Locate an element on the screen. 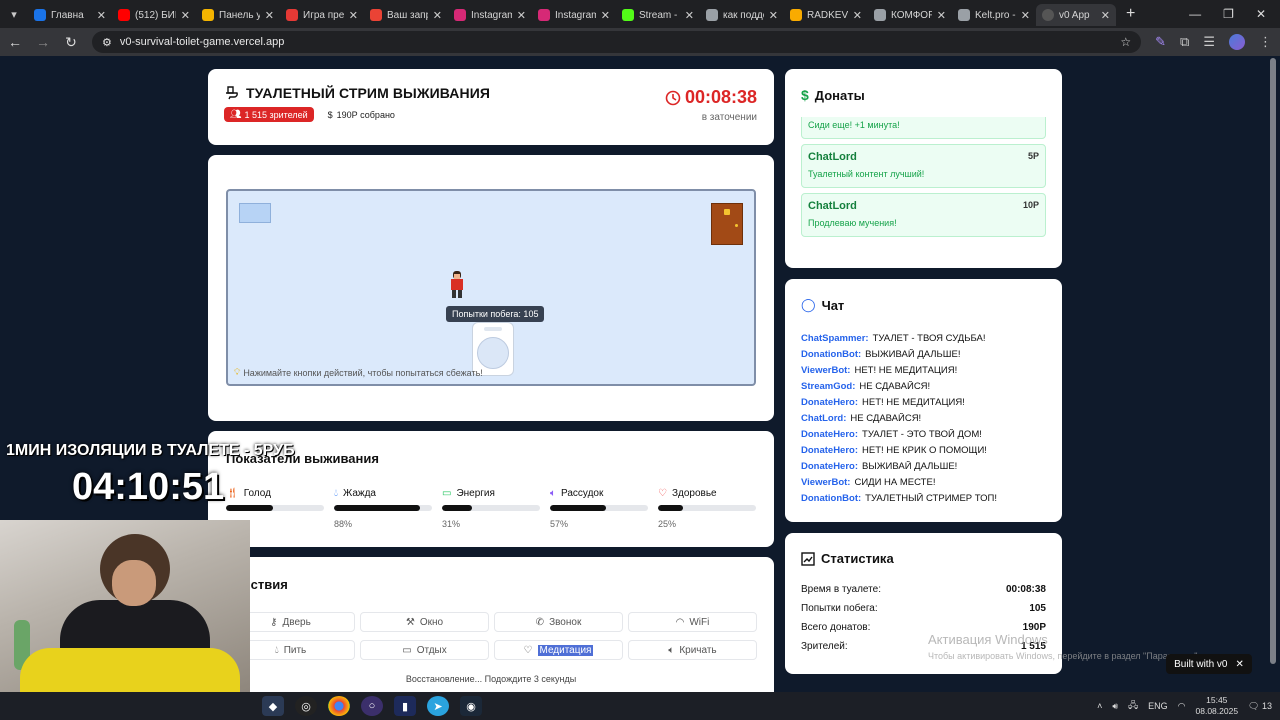 This screenshot has width=1280, height=720. chat-message: ViewerBot: СИДИ НА МЕСТЕ! is located at coordinates (923, 485).